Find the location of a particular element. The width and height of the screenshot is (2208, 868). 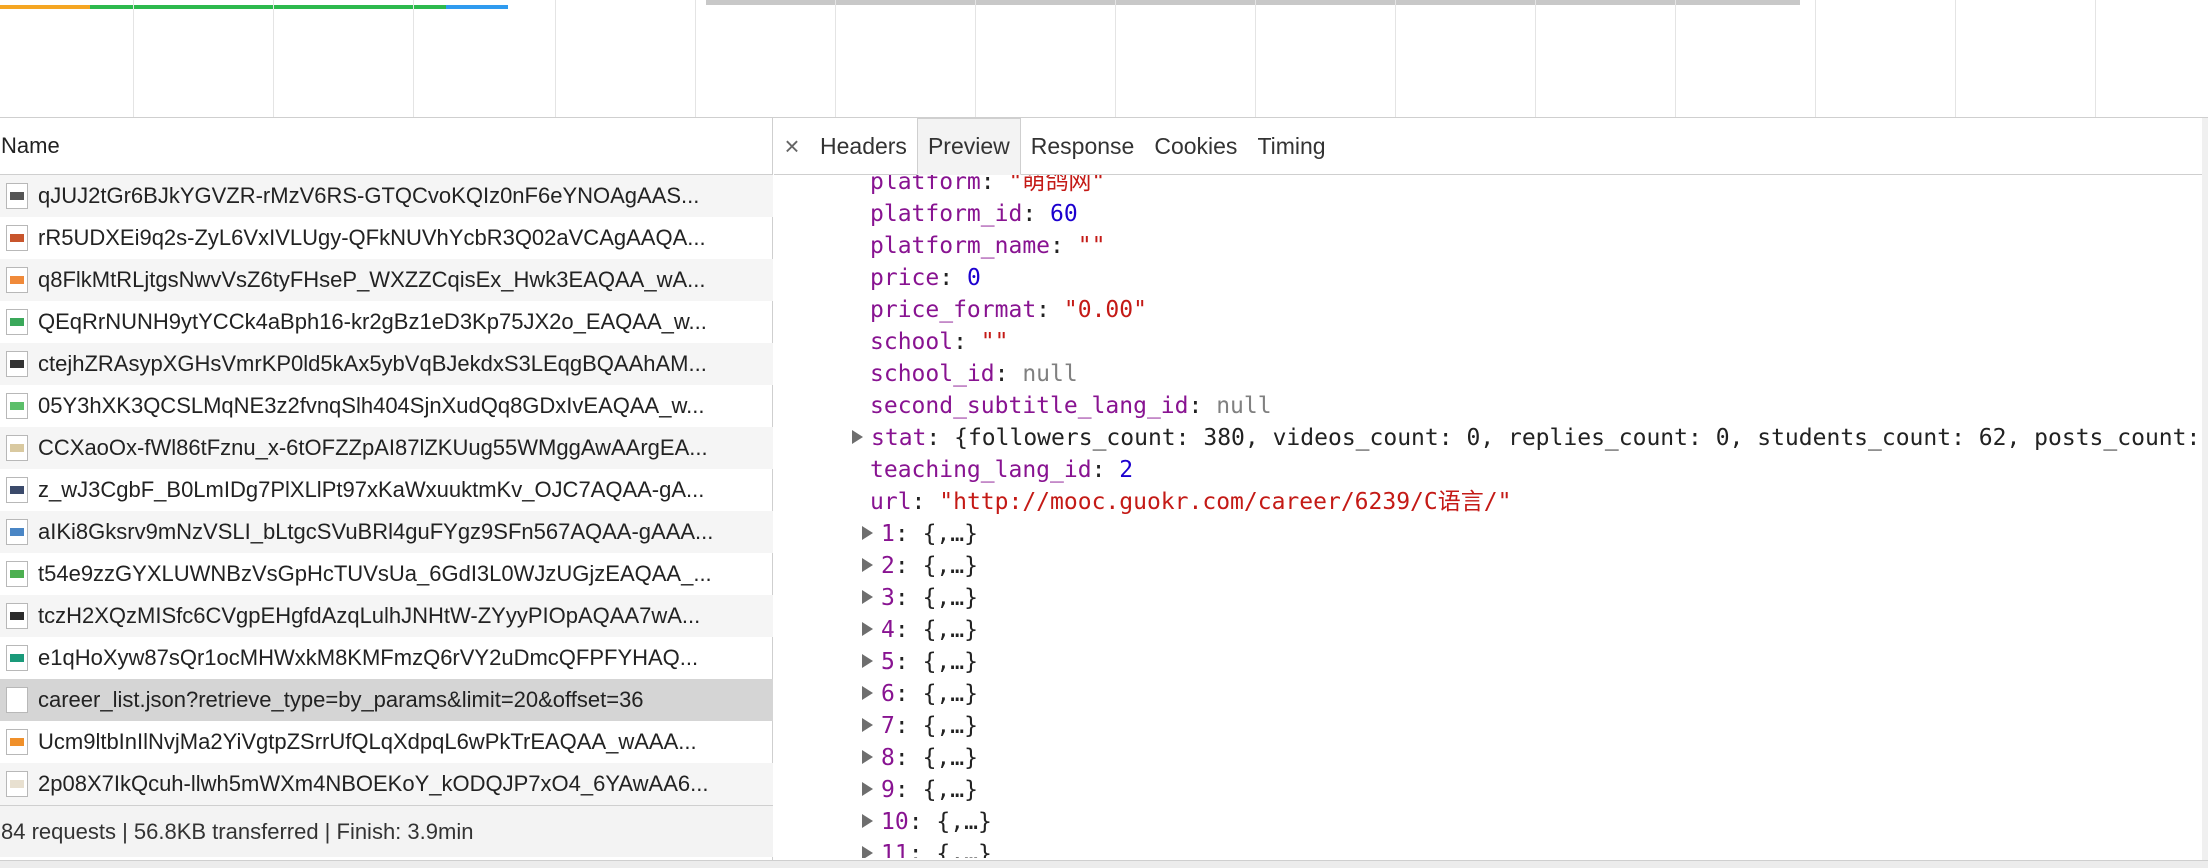

json-property-line: price: 0 is located at coordinates (925, 278).